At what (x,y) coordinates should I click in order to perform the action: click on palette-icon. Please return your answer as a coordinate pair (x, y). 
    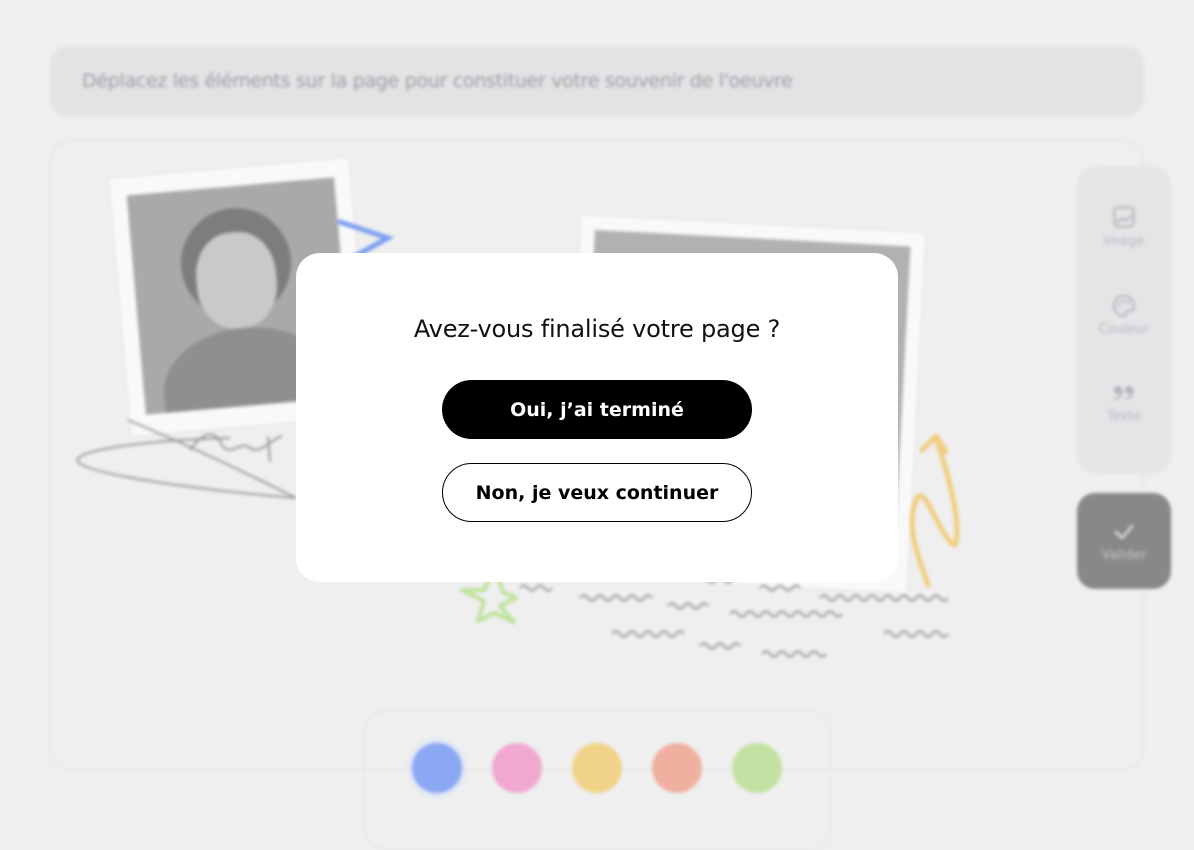
    Looking at the image, I should click on (1124, 308).